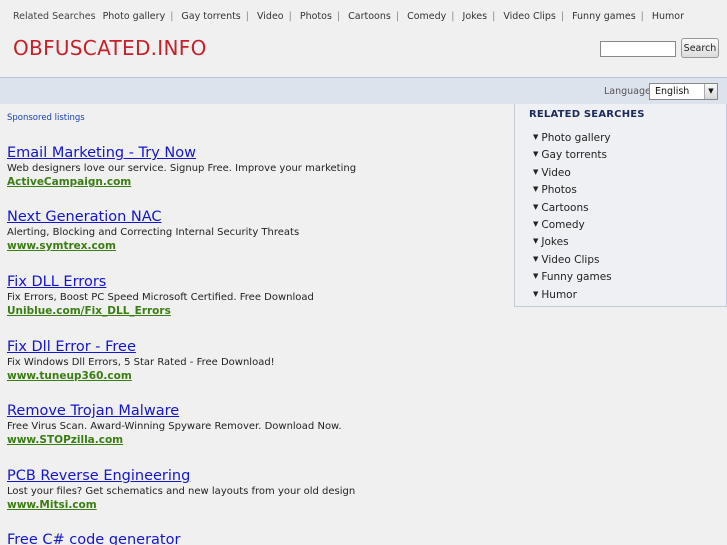 This screenshot has width=727, height=545. Describe the element at coordinates (141, 347) in the screenshot. I see `listing-title-link: Fix Dll Error - Free` at that location.